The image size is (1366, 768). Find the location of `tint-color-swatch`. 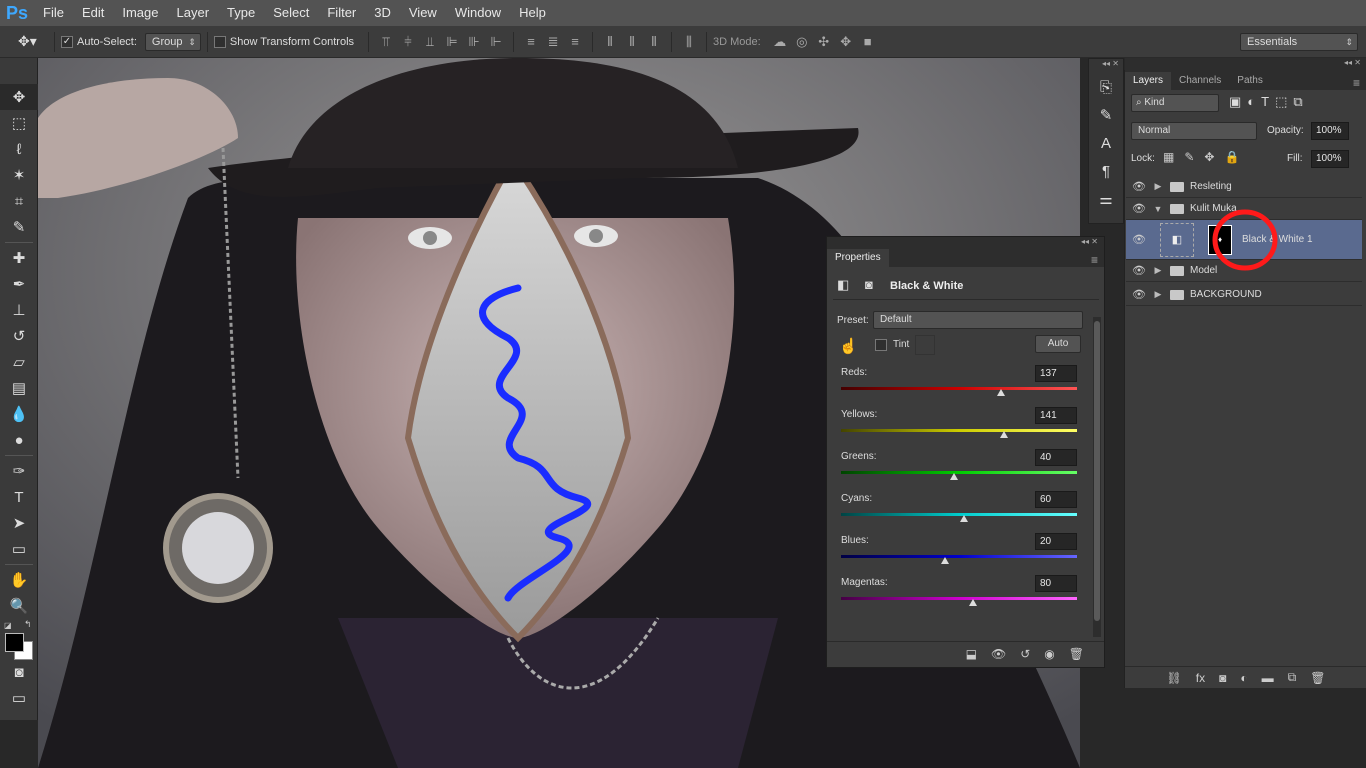

tint-color-swatch is located at coordinates (925, 345).